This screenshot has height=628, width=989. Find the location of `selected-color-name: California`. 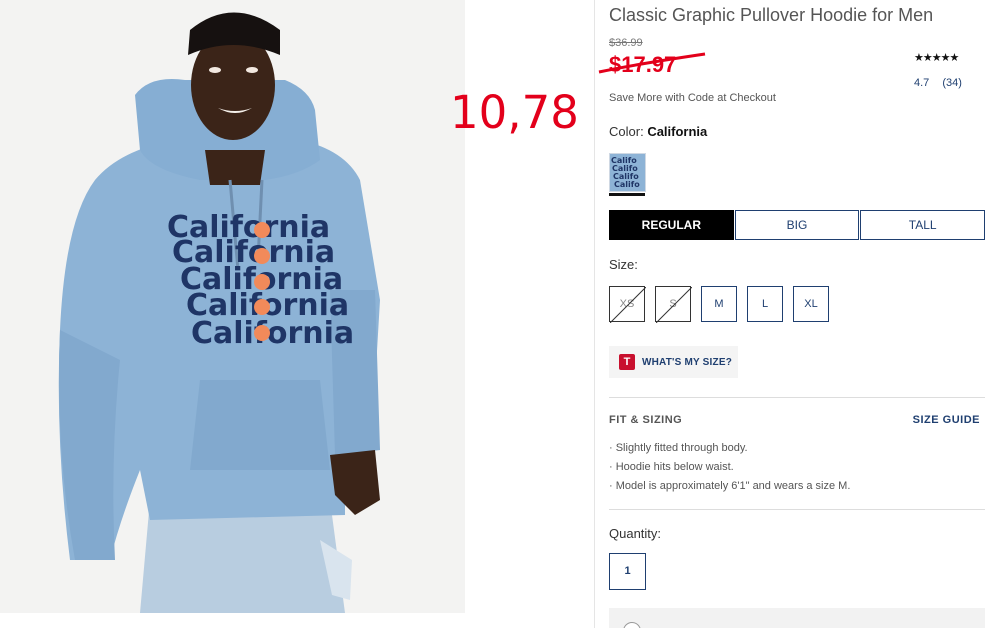

selected-color-name: California is located at coordinates (677, 131).